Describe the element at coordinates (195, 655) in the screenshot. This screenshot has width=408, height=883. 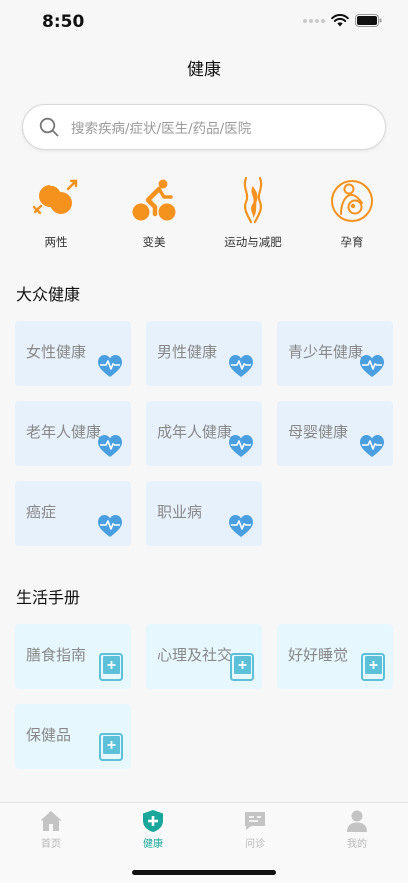
I see `card-label: 心理及社交` at that location.